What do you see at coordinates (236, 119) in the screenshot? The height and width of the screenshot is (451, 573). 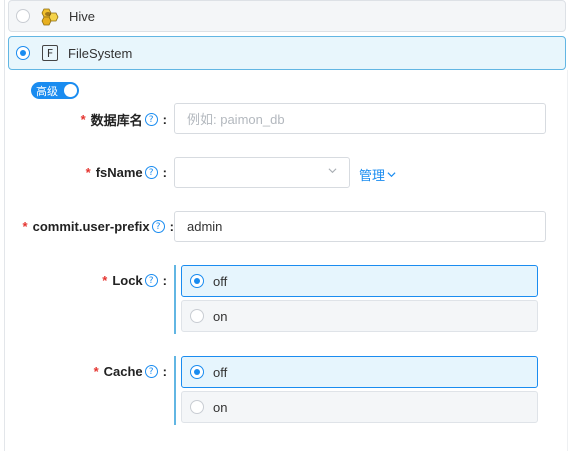 I see `db-name-placeholder: 例如: paimon_db` at bounding box center [236, 119].